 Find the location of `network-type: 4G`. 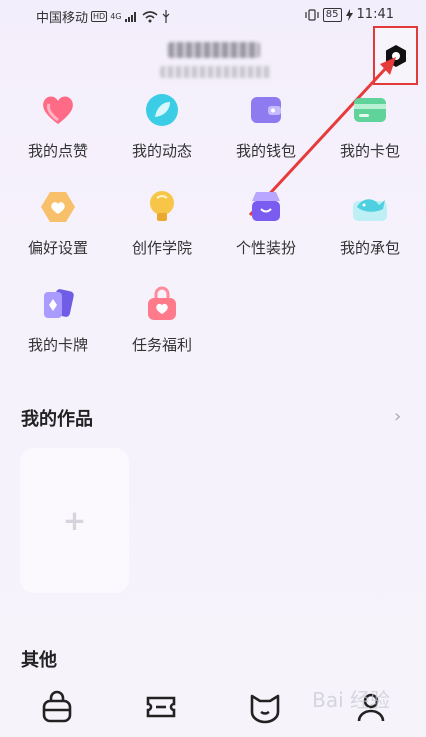

network-type: 4G is located at coordinates (116, 16).